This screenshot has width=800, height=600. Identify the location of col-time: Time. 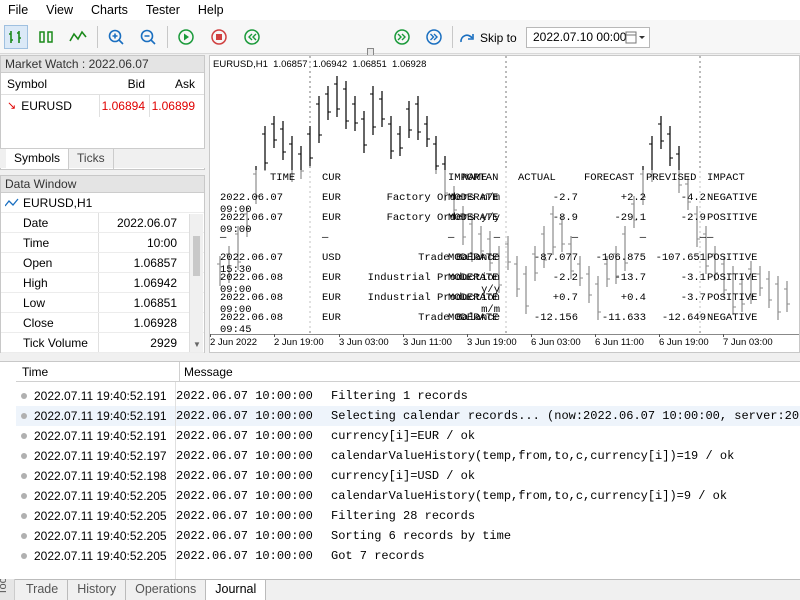
(35, 372).